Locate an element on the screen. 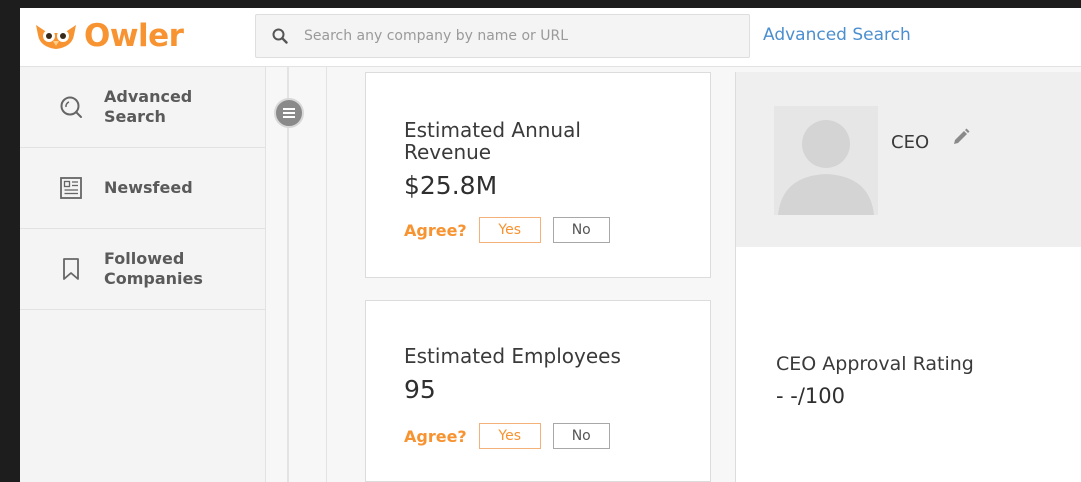  ceo-header: CEO is located at coordinates (908, 159).